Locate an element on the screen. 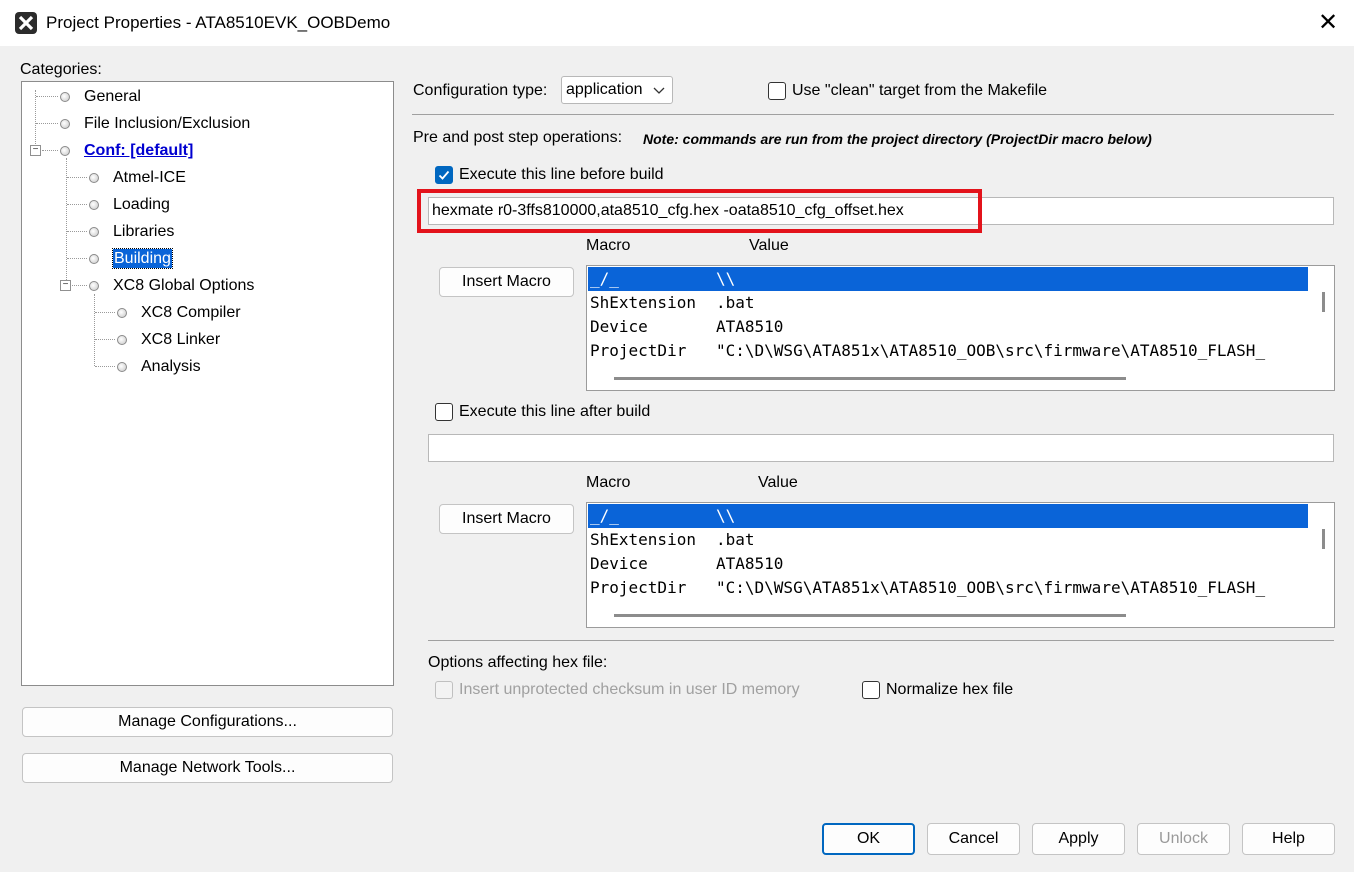  chevron-down-icon is located at coordinates (659, 90).